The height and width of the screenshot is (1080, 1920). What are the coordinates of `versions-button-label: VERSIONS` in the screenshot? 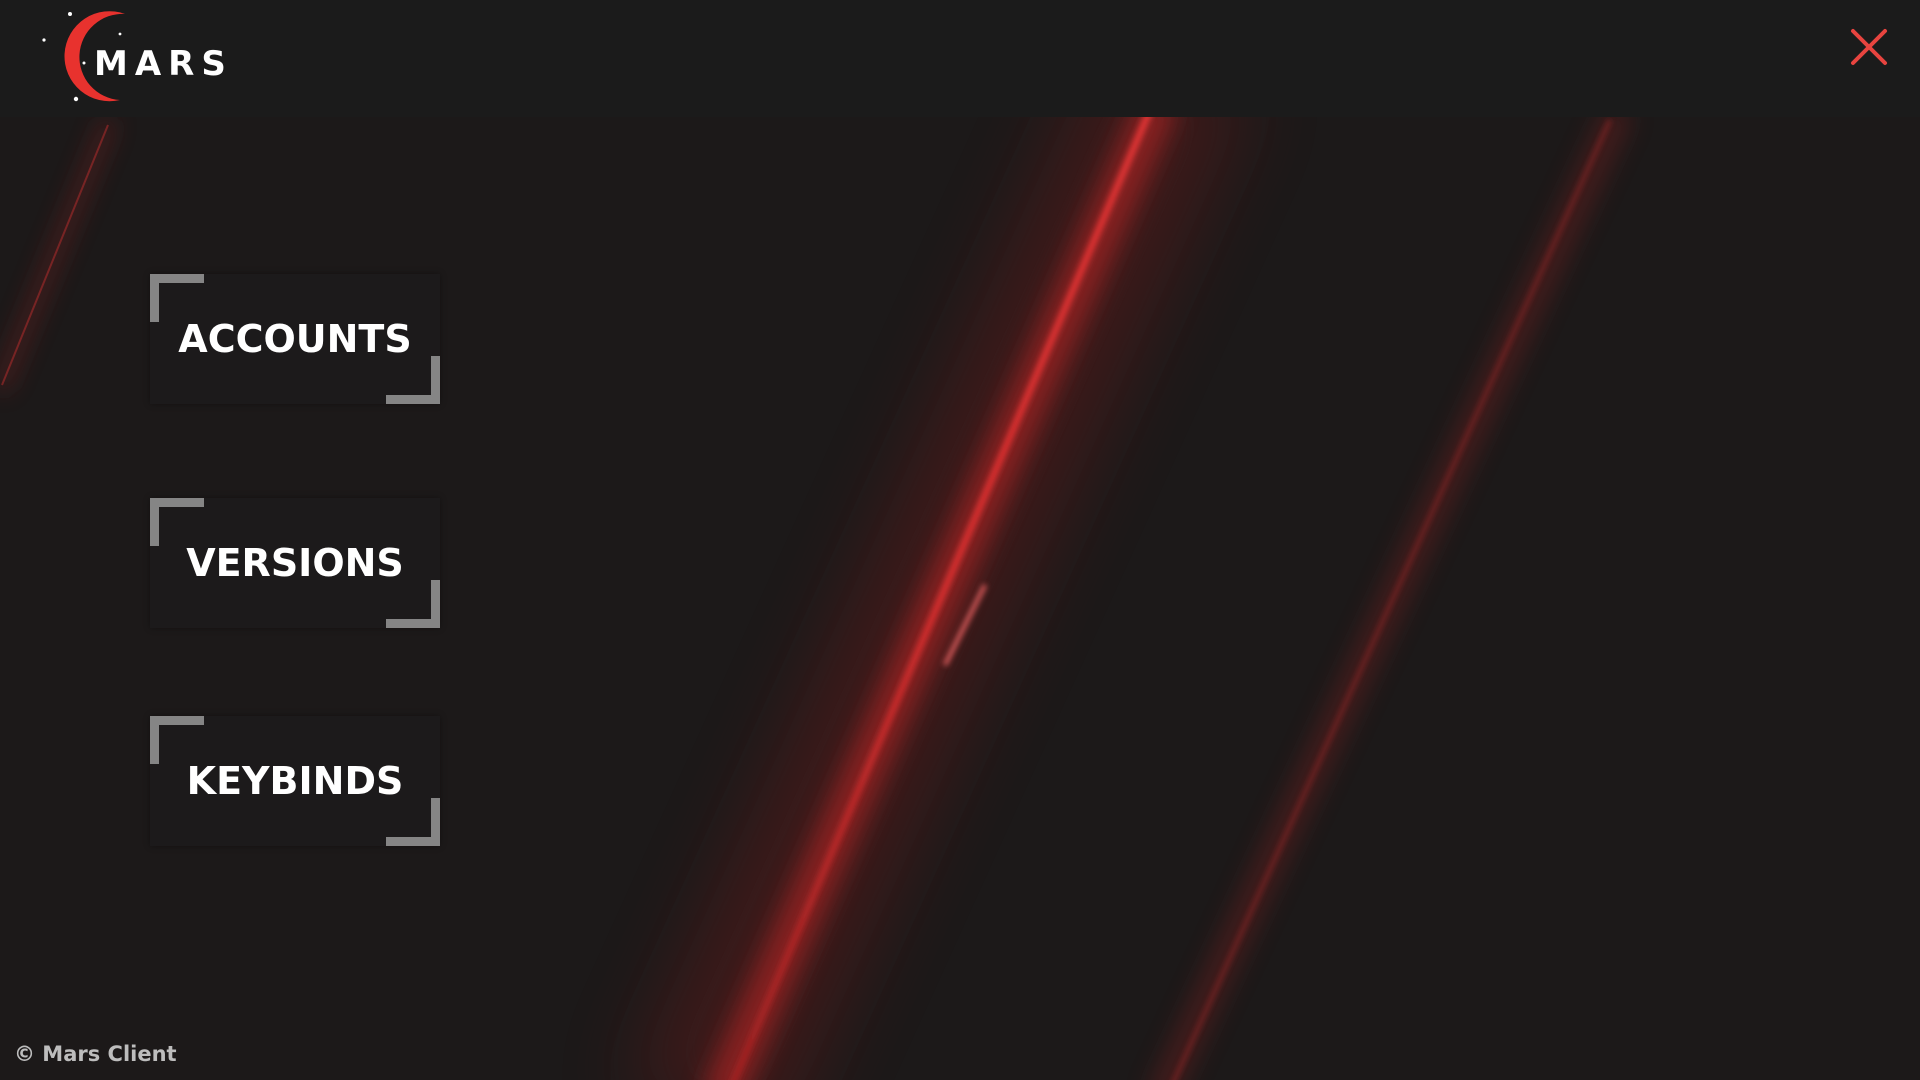 It's located at (295, 563).